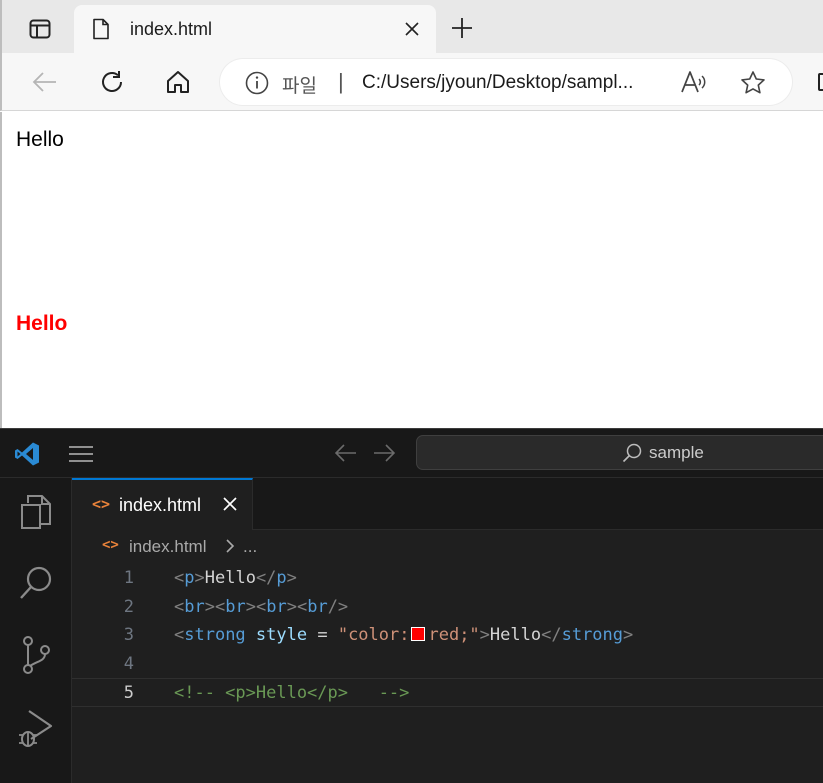 The image size is (823, 783). I want to click on info-icon, so click(257, 85).